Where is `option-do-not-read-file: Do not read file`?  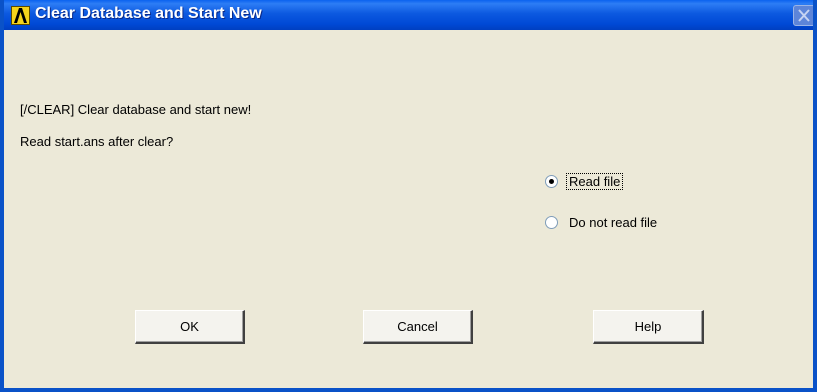 option-do-not-read-file: Do not read file is located at coordinates (602, 222).